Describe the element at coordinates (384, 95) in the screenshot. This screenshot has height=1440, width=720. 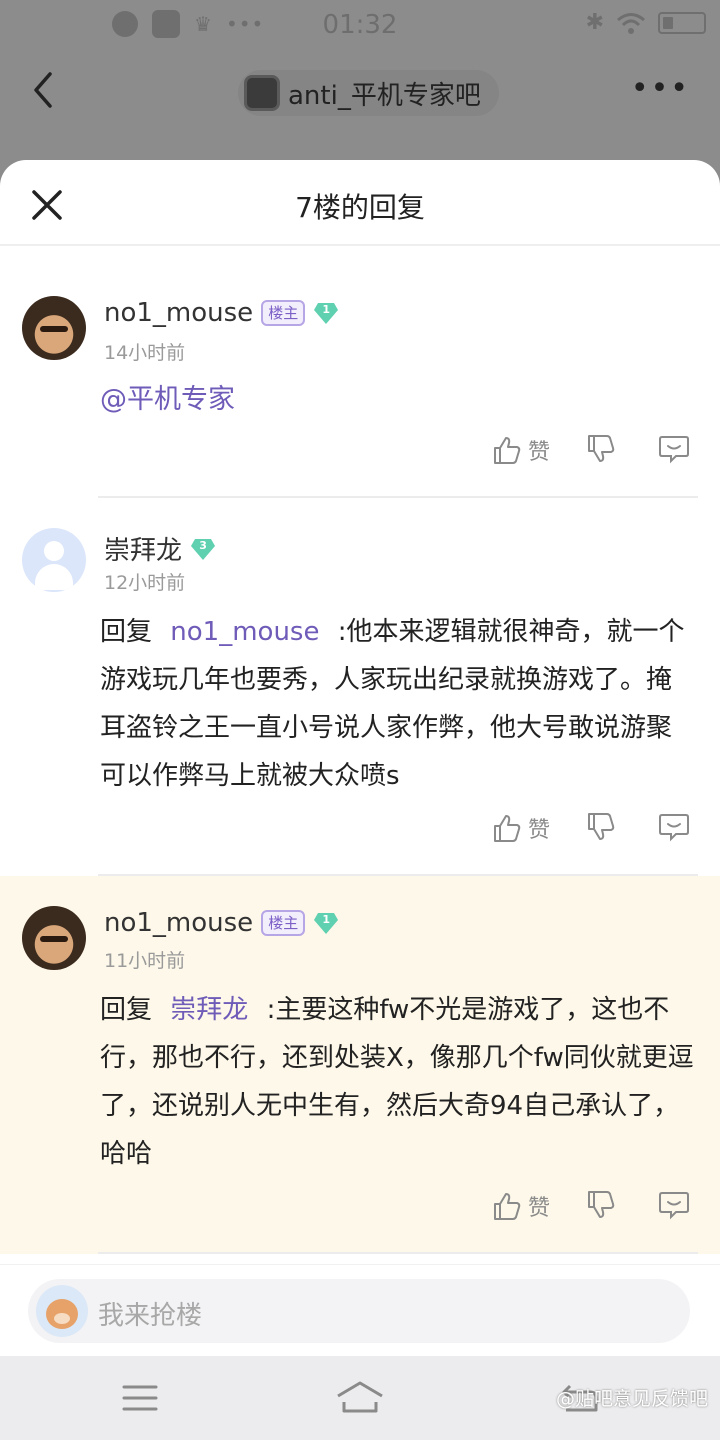
I see `forum-name: anti_平机专家吧` at that location.